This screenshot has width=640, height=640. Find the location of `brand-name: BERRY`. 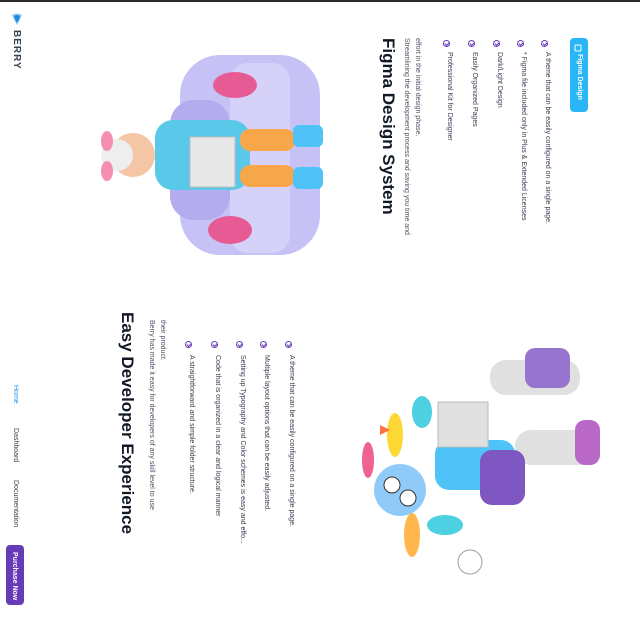

brand-name: BERRY is located at coordinates (16, 50).